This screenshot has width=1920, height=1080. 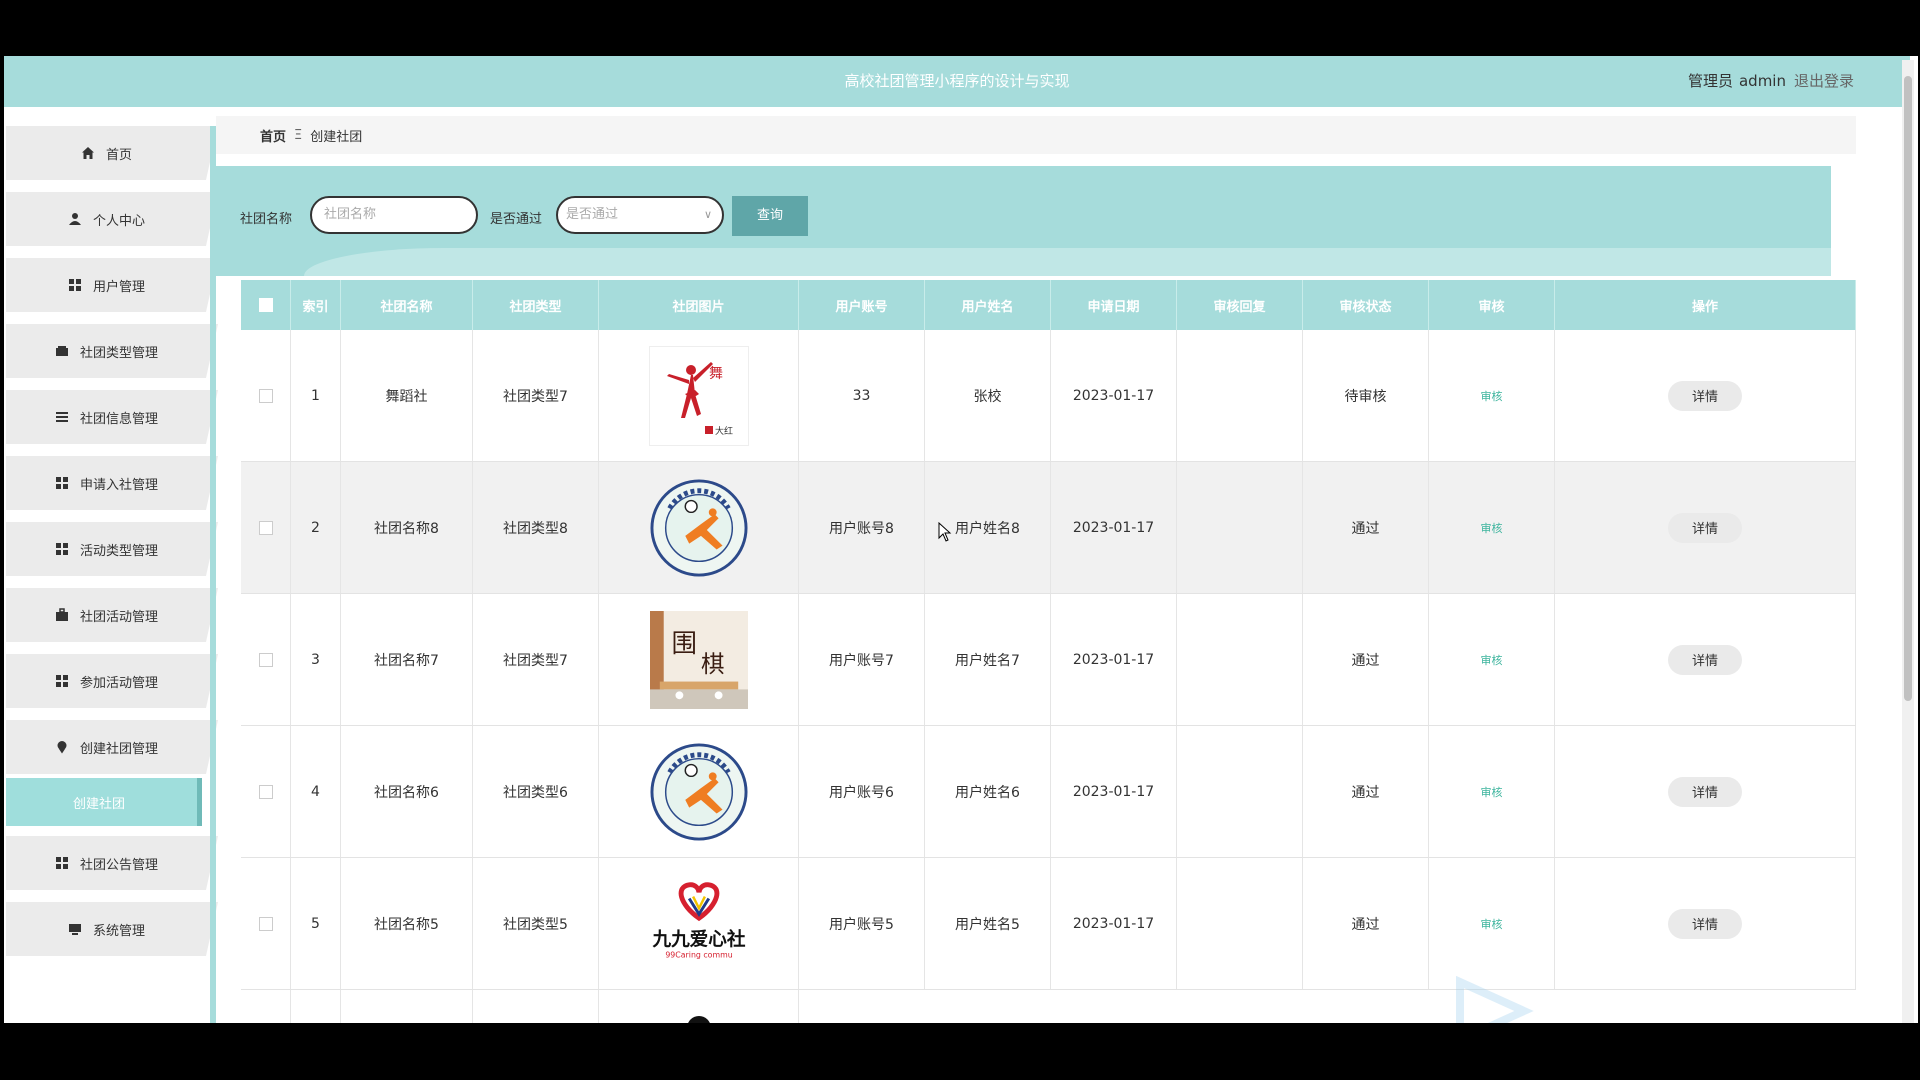 I want to click on breadcrumb-home: 首页, so click(x=273, y=135).